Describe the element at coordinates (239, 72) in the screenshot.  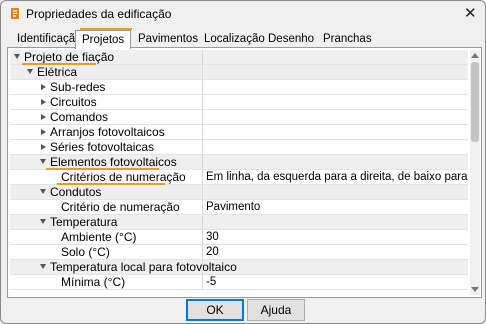
I see `tree-row-eletrica: Elétrica` at that location.